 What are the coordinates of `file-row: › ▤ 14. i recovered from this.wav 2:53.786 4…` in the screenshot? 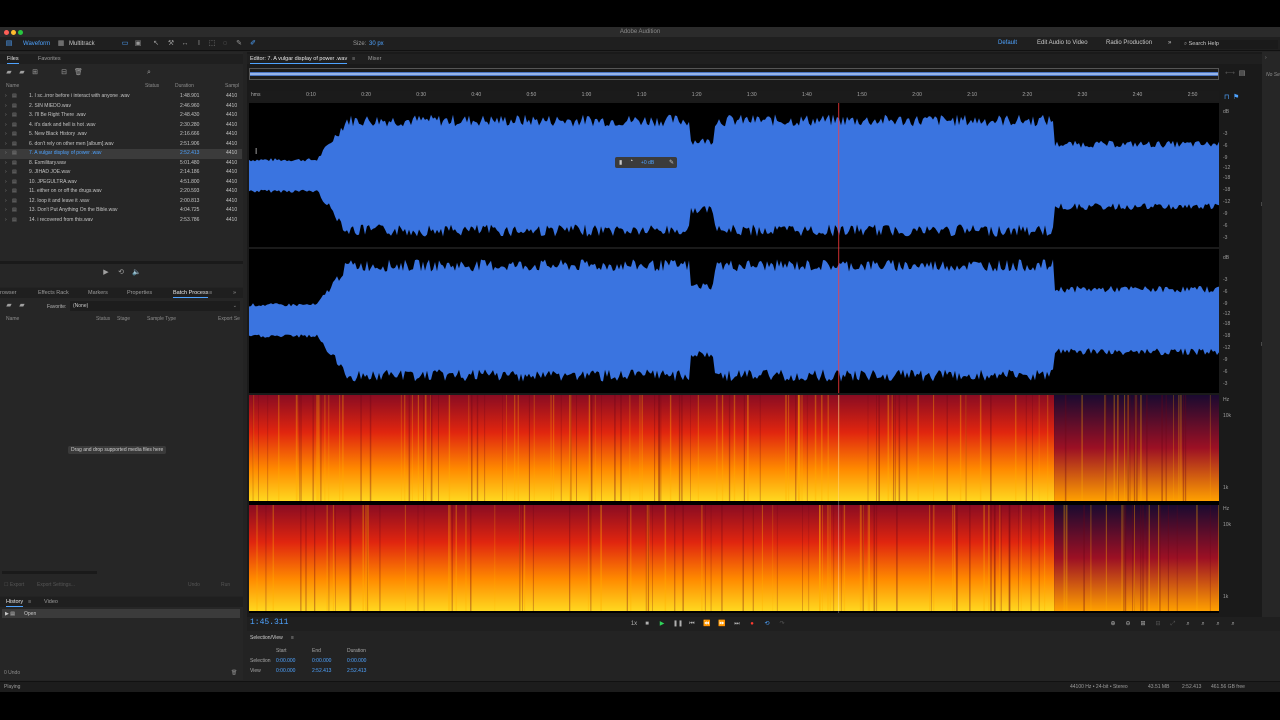 It's located at (121, 221).